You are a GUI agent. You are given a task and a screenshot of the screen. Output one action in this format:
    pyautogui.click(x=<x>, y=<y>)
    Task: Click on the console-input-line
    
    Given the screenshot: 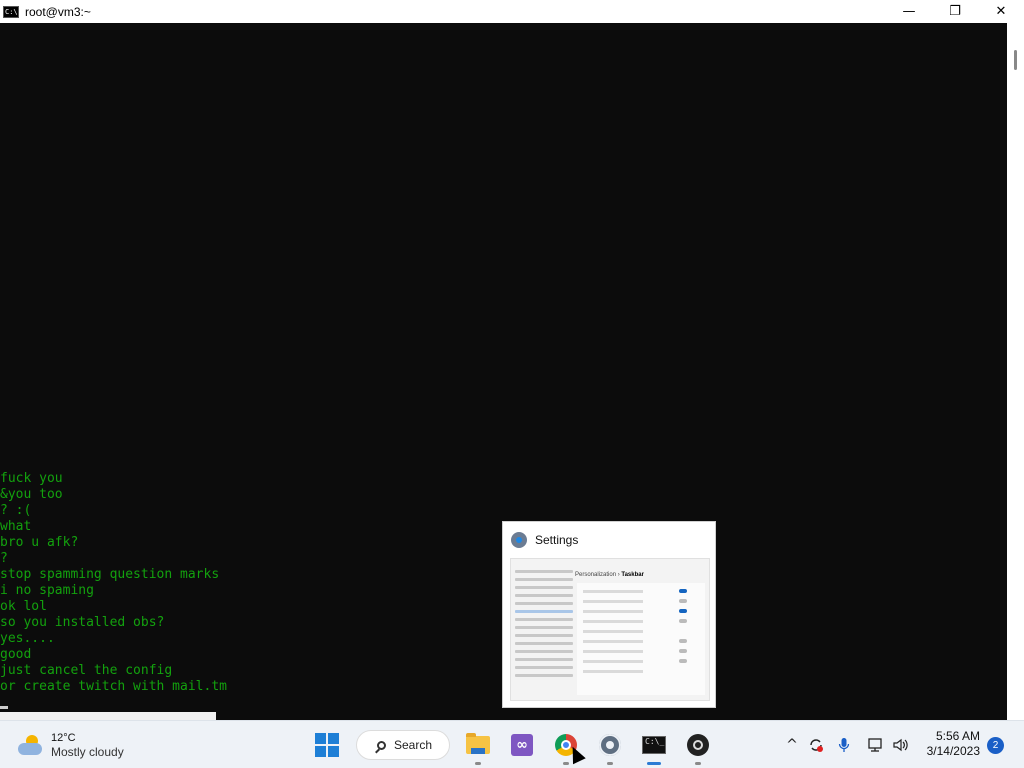 What is the action you would take?
    pyautogui.click(x=108, y=716)
    